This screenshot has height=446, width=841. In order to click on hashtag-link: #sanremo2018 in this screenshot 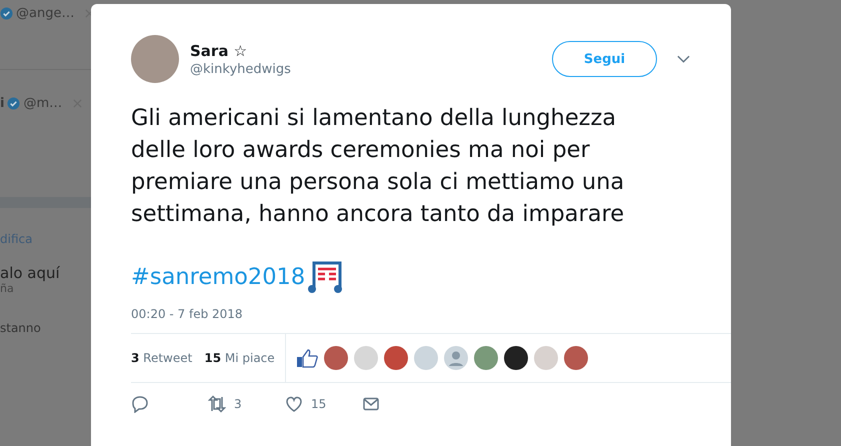, I will do `click(218, 277)`.